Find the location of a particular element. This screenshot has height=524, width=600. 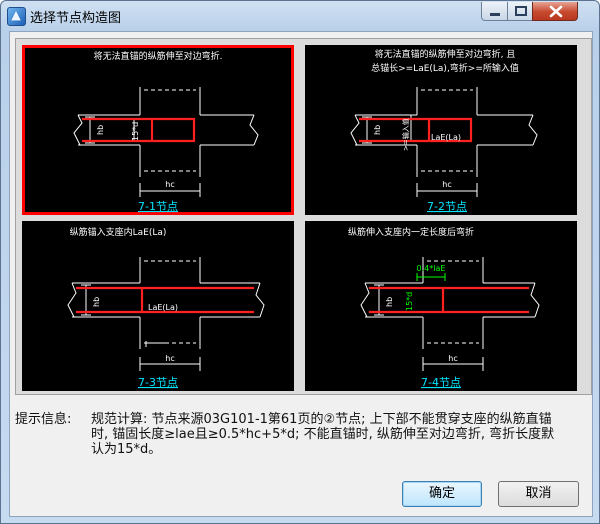

maximize-icon is located at coordinates (521, 11).